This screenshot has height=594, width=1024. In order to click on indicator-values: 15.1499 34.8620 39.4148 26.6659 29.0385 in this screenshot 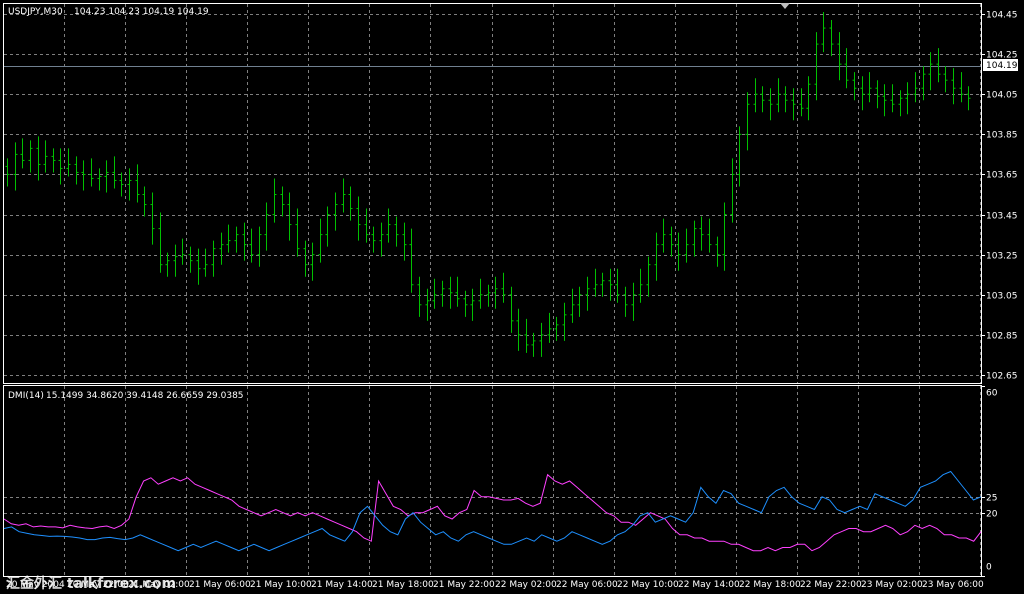, I will do `click(145, 396)`.